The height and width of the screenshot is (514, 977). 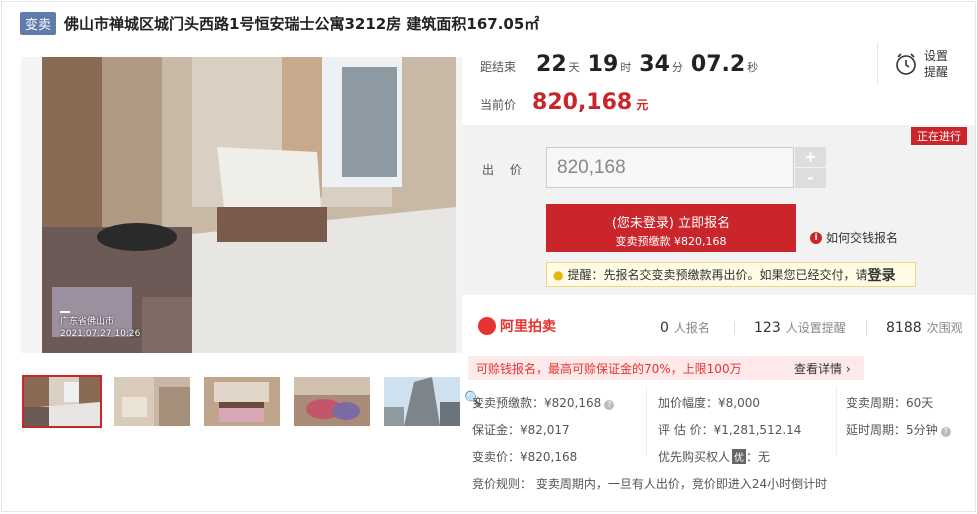 What do you see at coordinates (924, 327) in the screenshot?
I see `view-count: 8188 次围观` at bounding box center [924, 327].